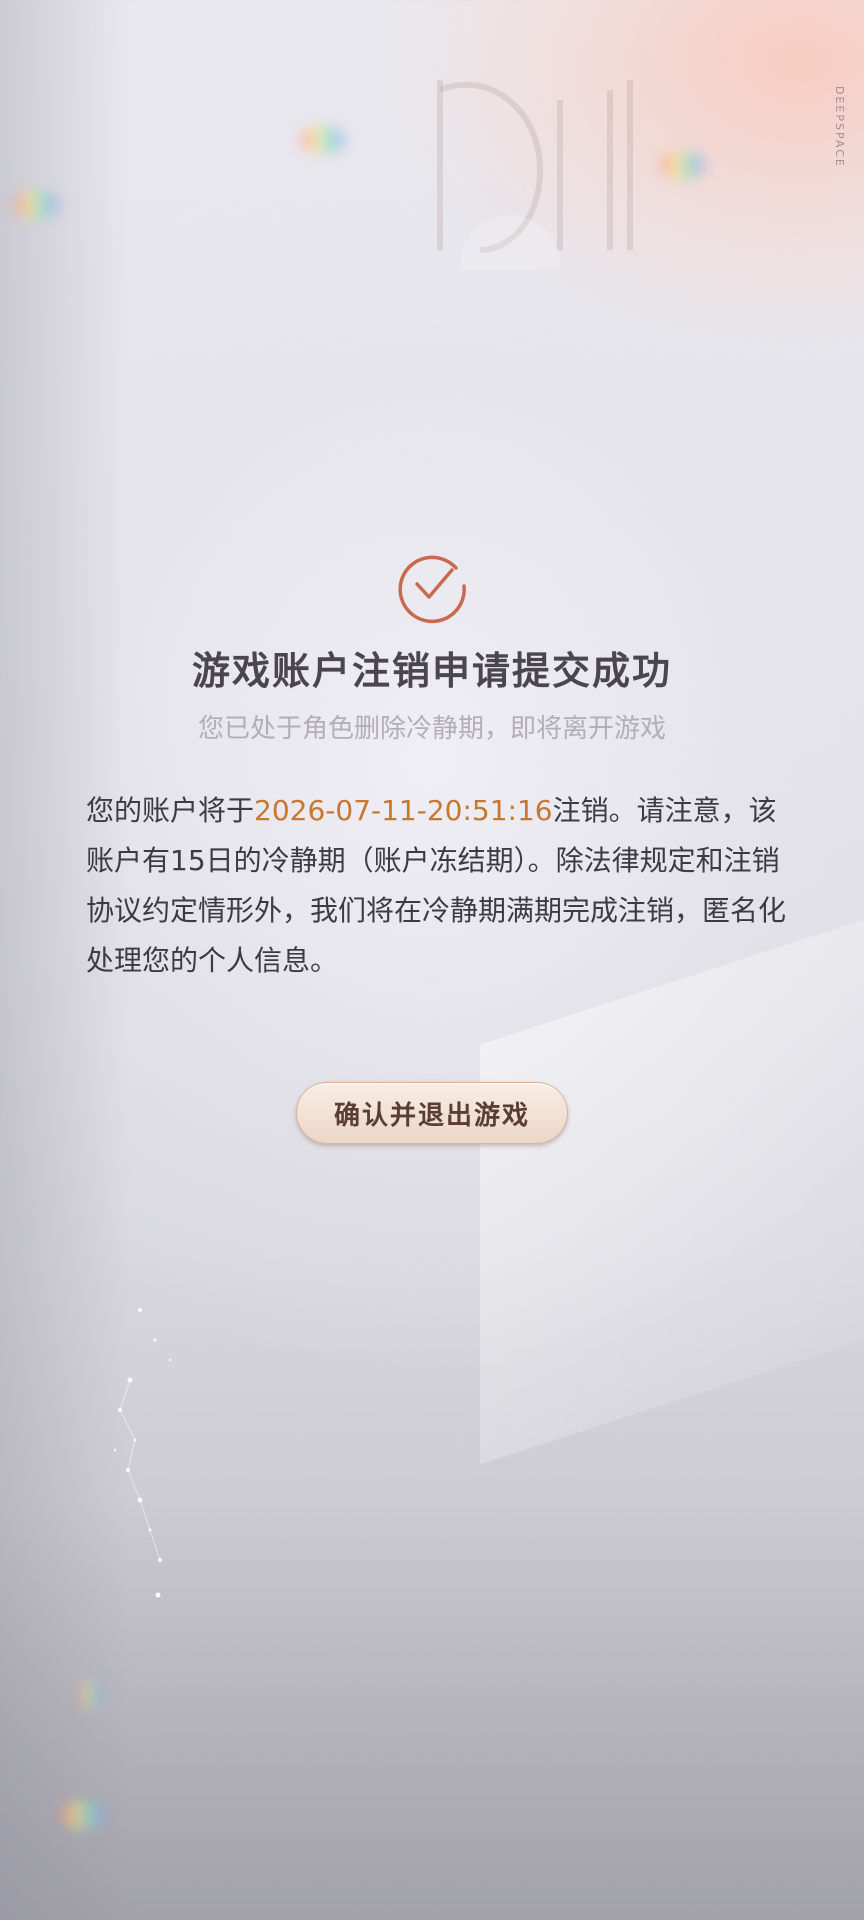 The image size is (864, 1920). I want to click on deactivation-date: 2026-07-11-20:51:16, so click(403, 810).